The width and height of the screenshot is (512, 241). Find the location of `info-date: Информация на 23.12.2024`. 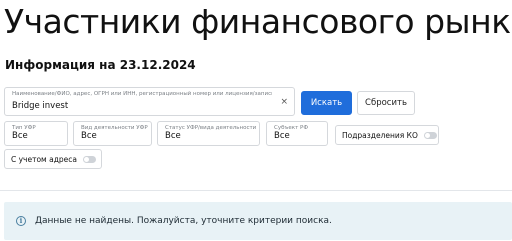

info-date: Информация на 23.12.2024 is located at coordinates (100, 65).